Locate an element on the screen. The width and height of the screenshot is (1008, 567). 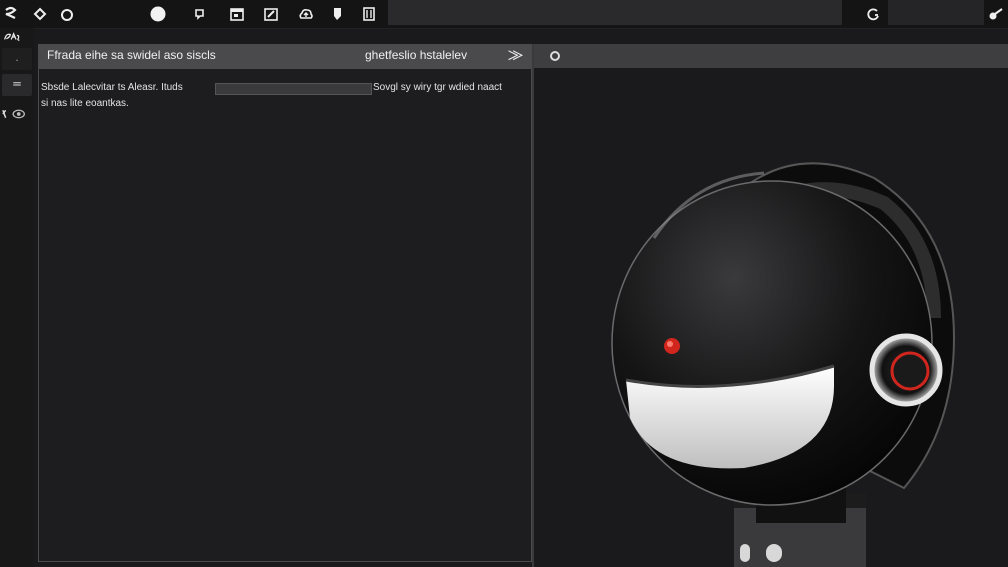
side-rail is located at coordinates (17, 297).